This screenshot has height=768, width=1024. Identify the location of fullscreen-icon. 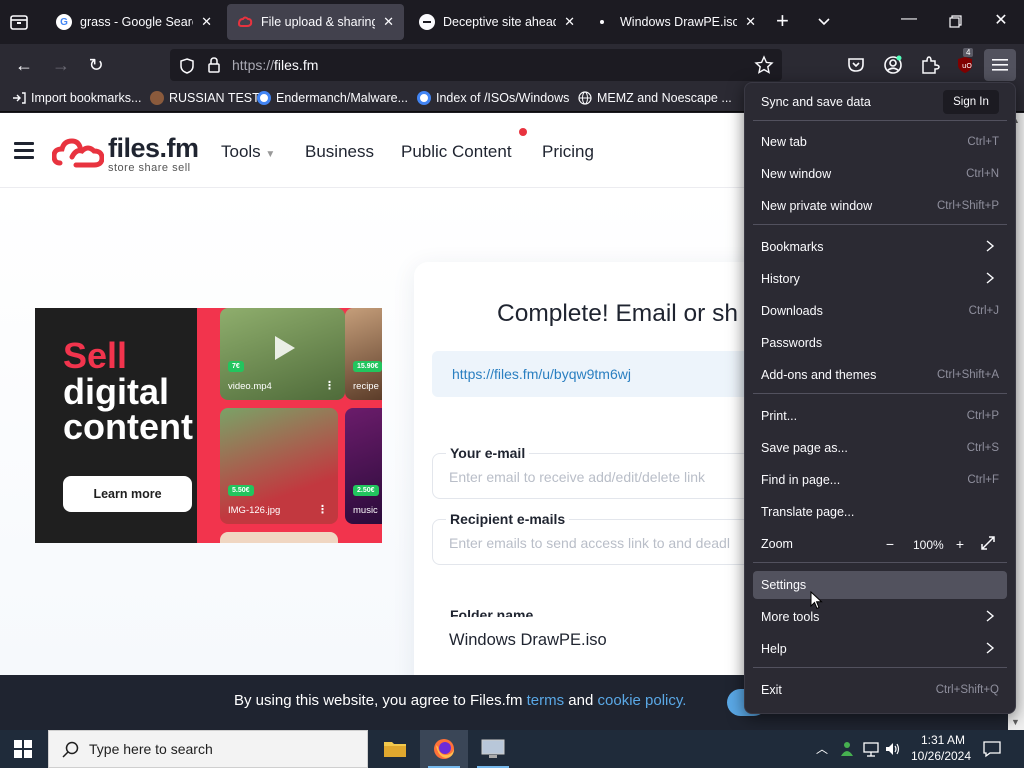
(988, 543).